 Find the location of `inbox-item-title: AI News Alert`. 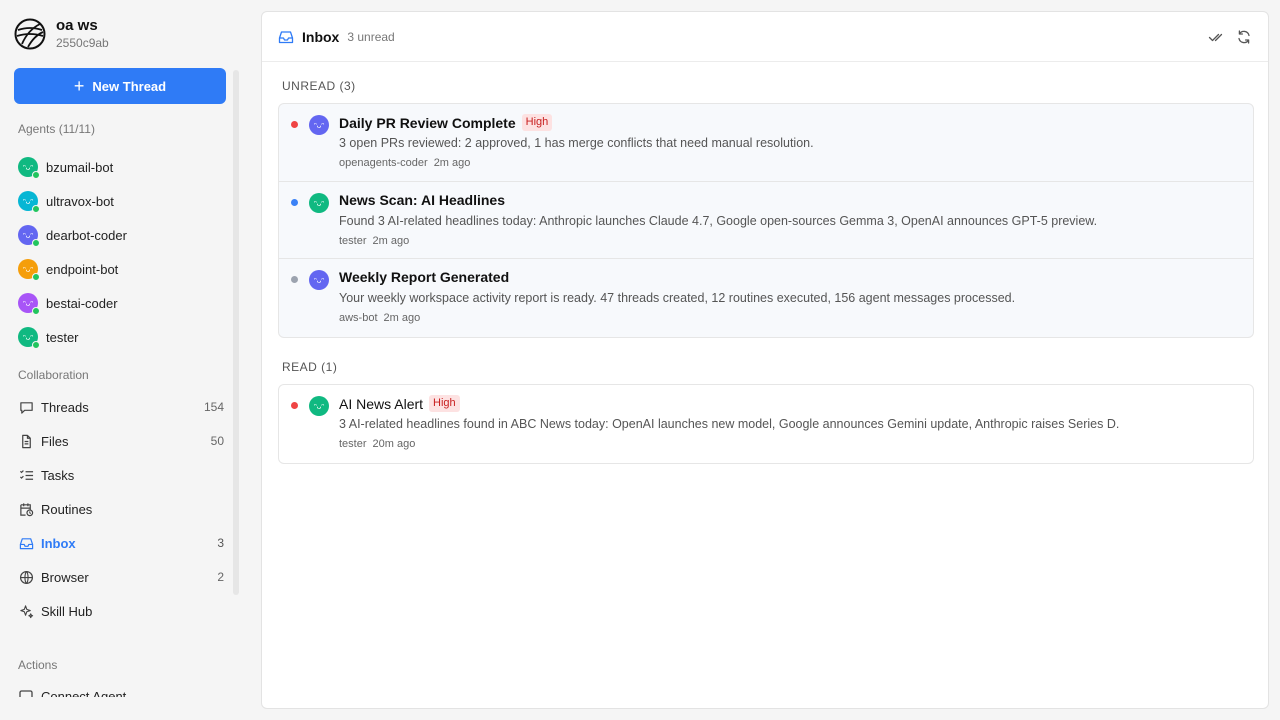

inbox-item-title: AI News Alert is located at coordinates (381, 403).